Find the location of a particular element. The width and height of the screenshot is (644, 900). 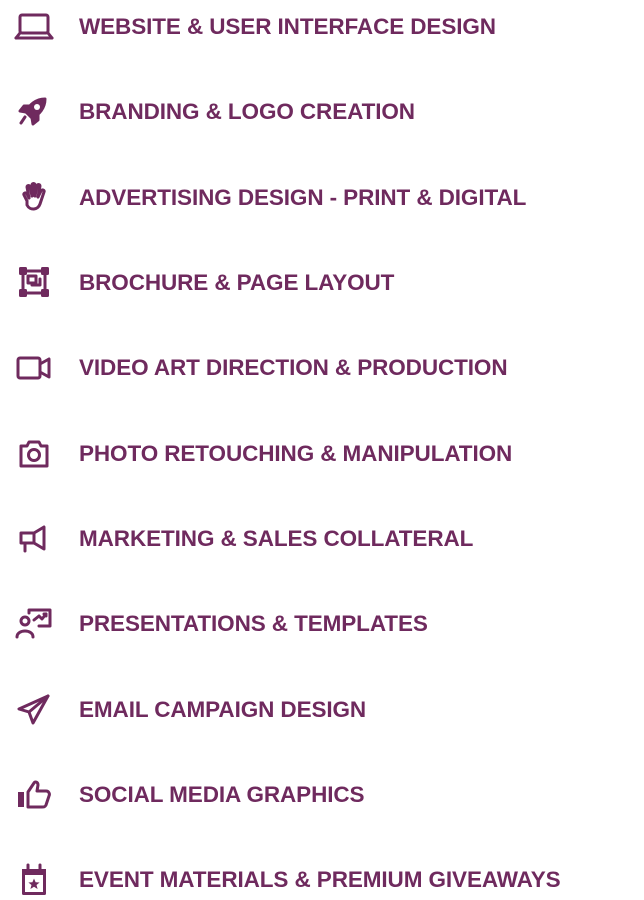

video-camera-icon is located at coordinates (34, 368).